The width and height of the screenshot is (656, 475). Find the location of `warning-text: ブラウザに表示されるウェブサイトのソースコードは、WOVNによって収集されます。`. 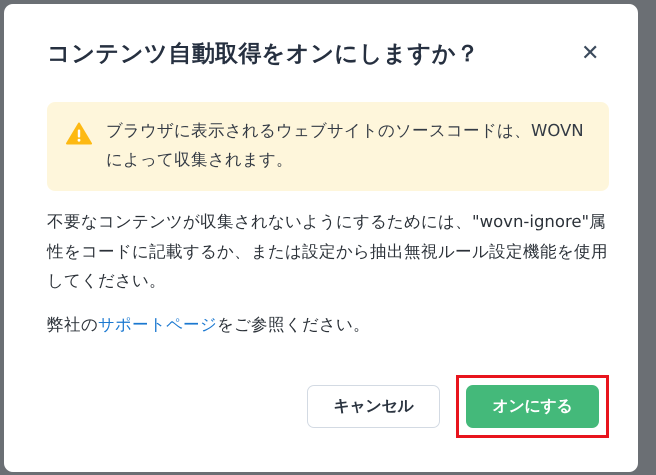

warning-text: ブラウザに表示されるウェブサイトのソースコードは、WOVNによって収集されます。 is located at coordinates (345, 145).